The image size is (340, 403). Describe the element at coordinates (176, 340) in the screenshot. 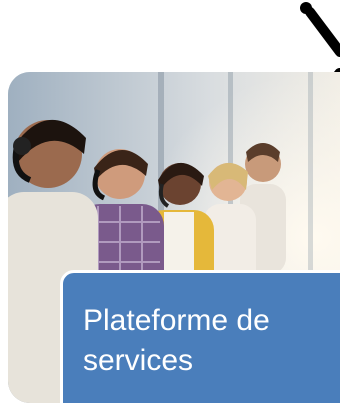

I see `caption-text: Plateforme de services` at that location.